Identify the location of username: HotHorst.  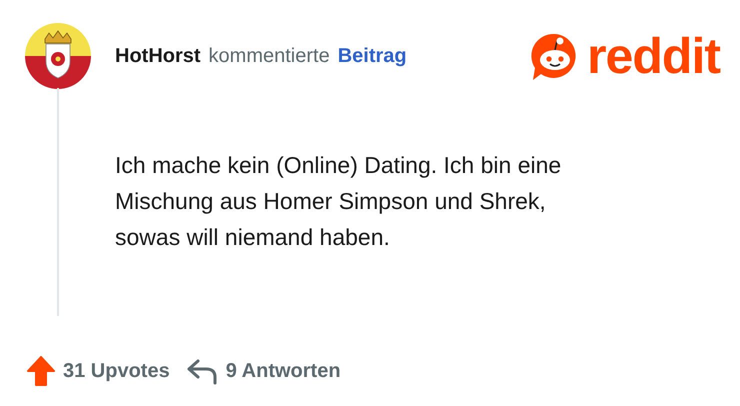
(158, 56).